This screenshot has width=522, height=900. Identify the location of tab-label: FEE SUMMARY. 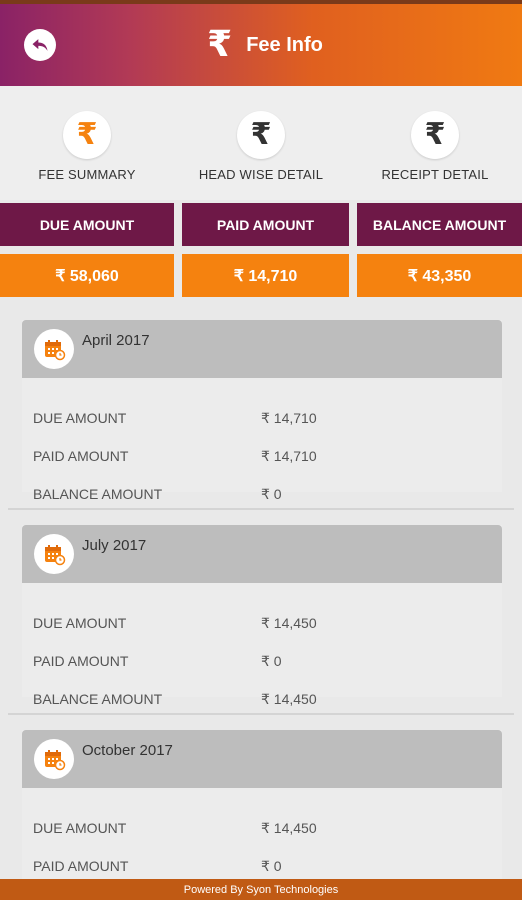
(87, 174).